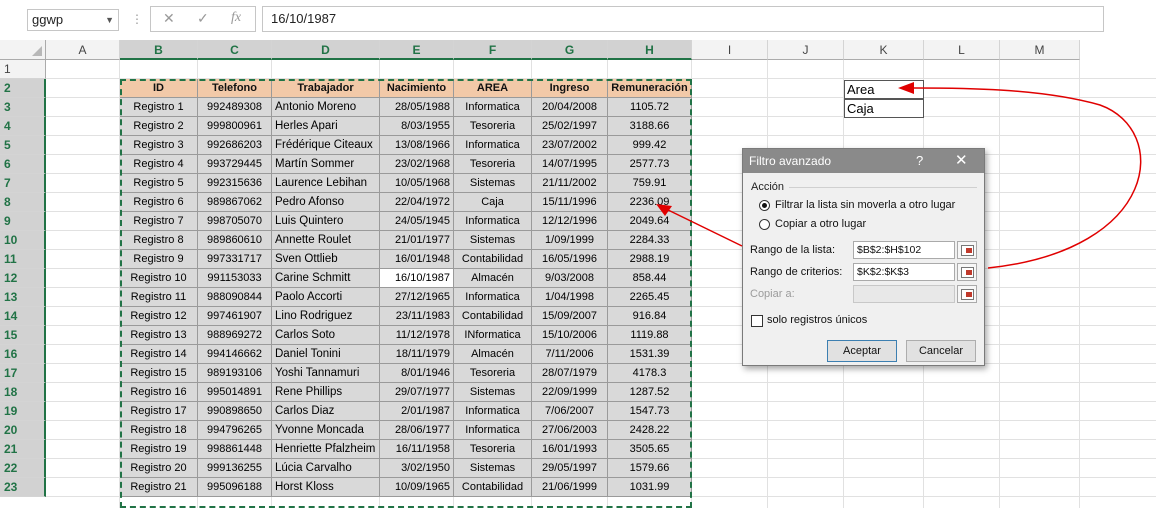 The height and width of the screenshot is (508, 1156). I want to click on table-cell: 989860610, so click(235, 240).